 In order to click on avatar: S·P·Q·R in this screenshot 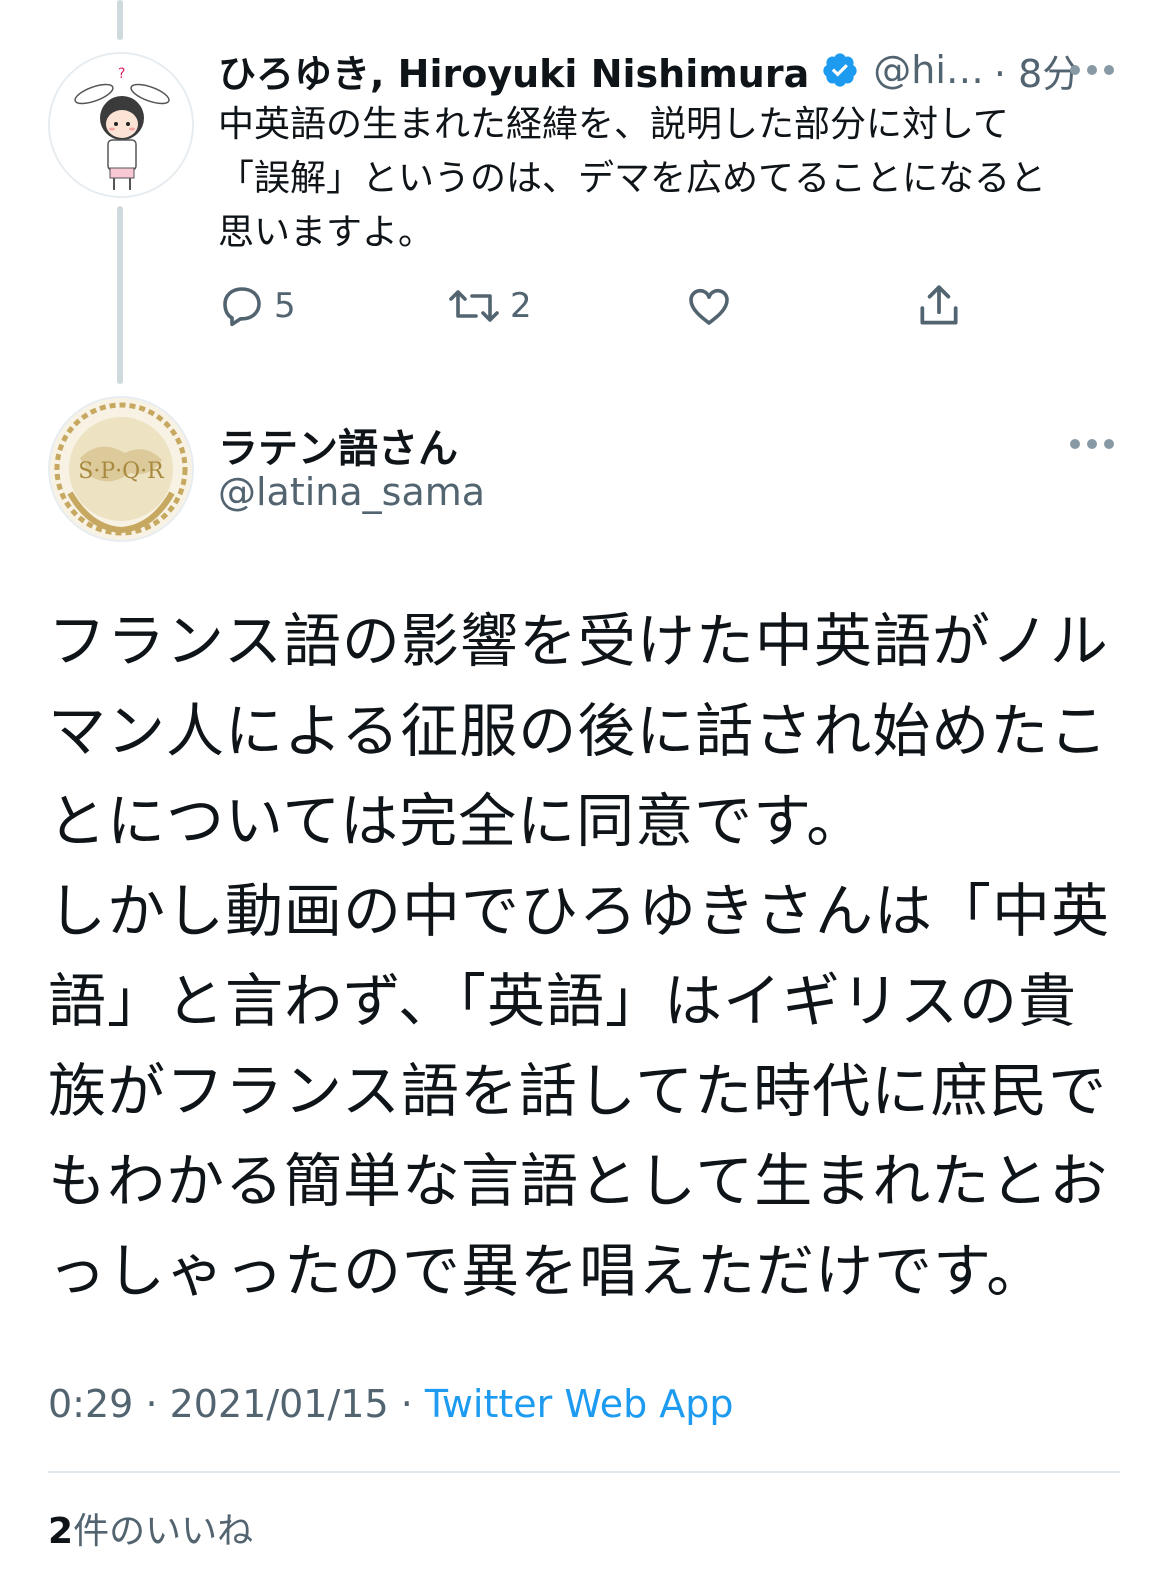, I will do `click(121, 469)`.